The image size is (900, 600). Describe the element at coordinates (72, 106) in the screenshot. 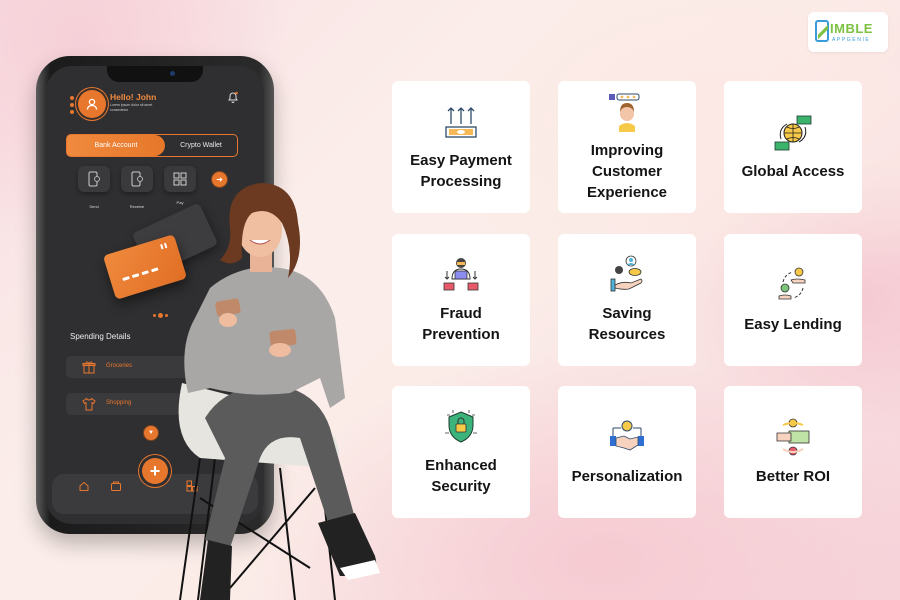

I see `menu-dots-icon` at that location.